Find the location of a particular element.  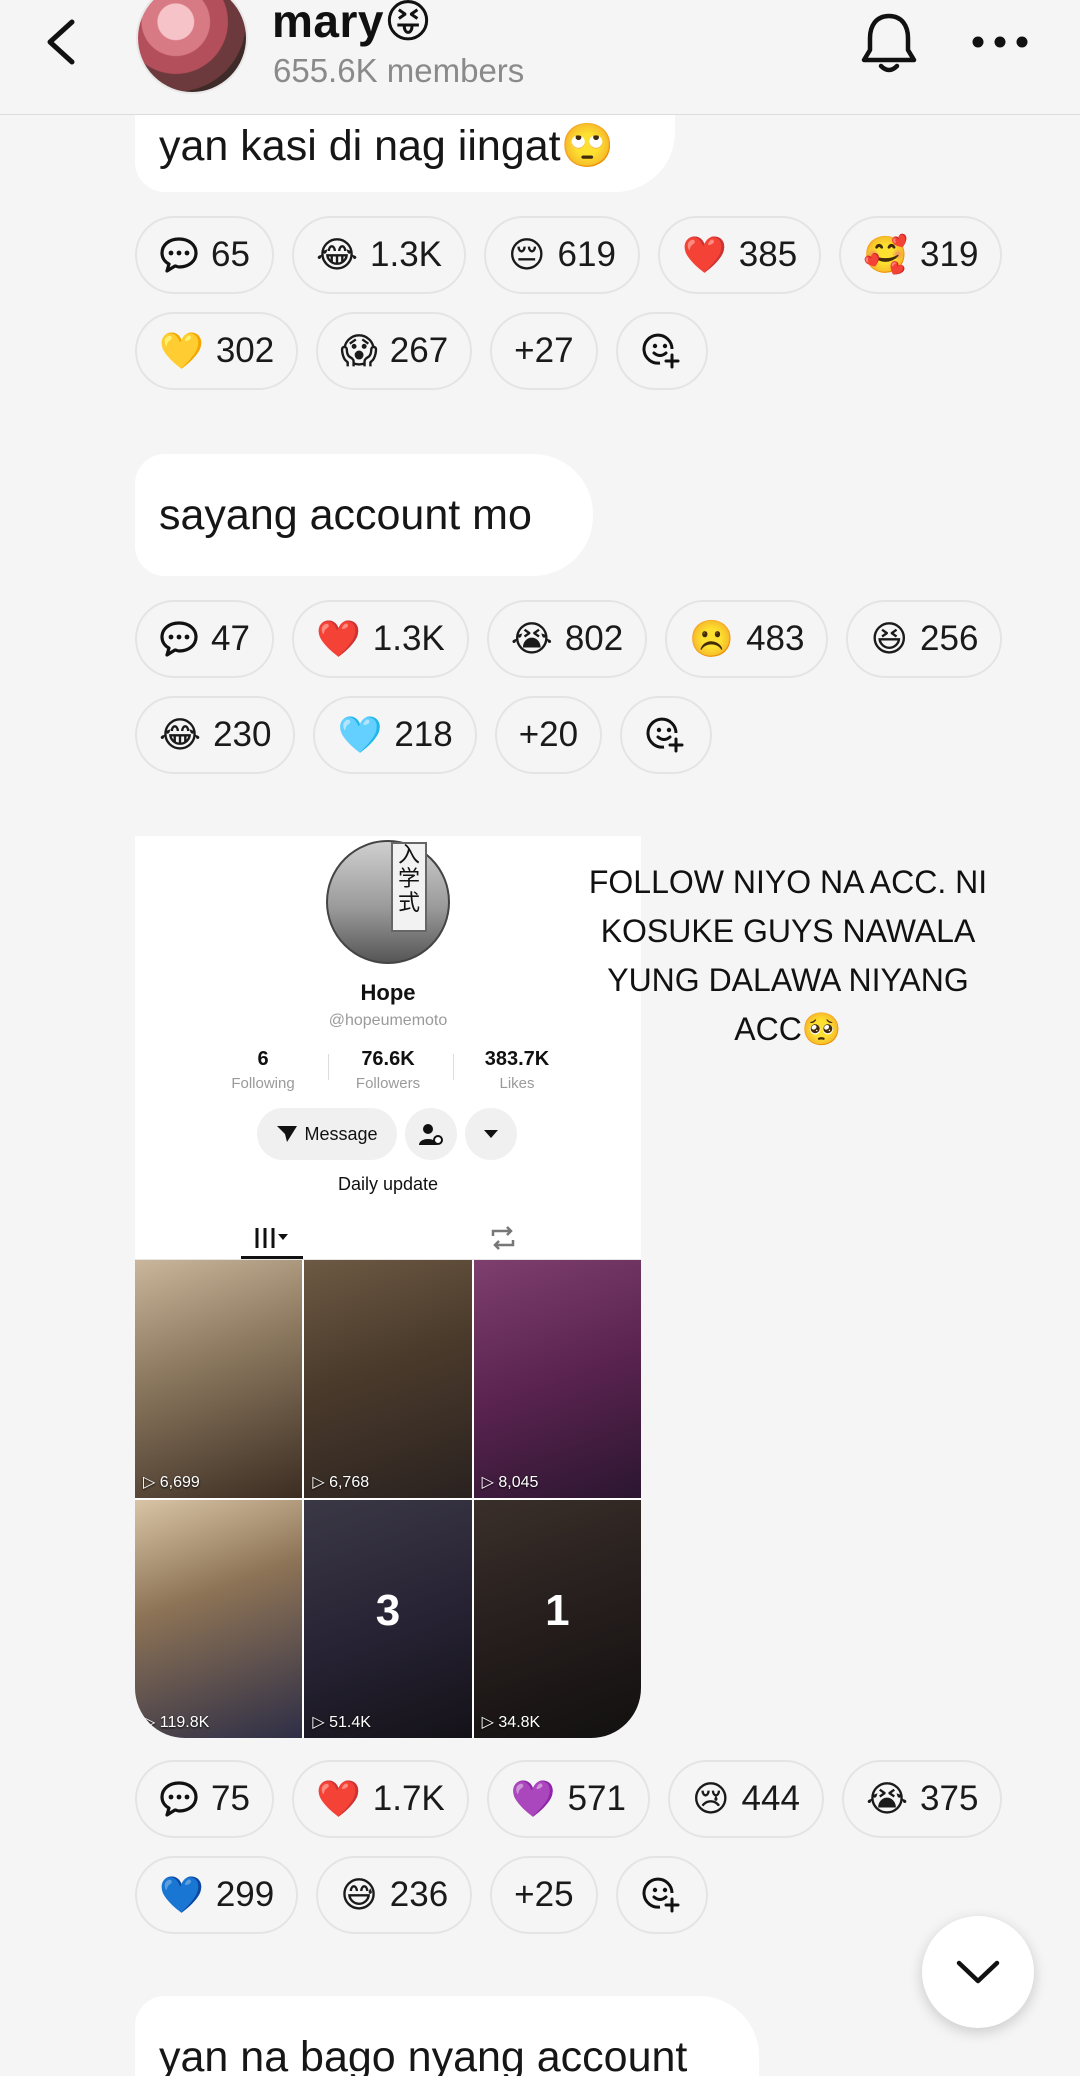

message-text: yan kasi di nag iingat🙄 is located at coordinates (387, 145).